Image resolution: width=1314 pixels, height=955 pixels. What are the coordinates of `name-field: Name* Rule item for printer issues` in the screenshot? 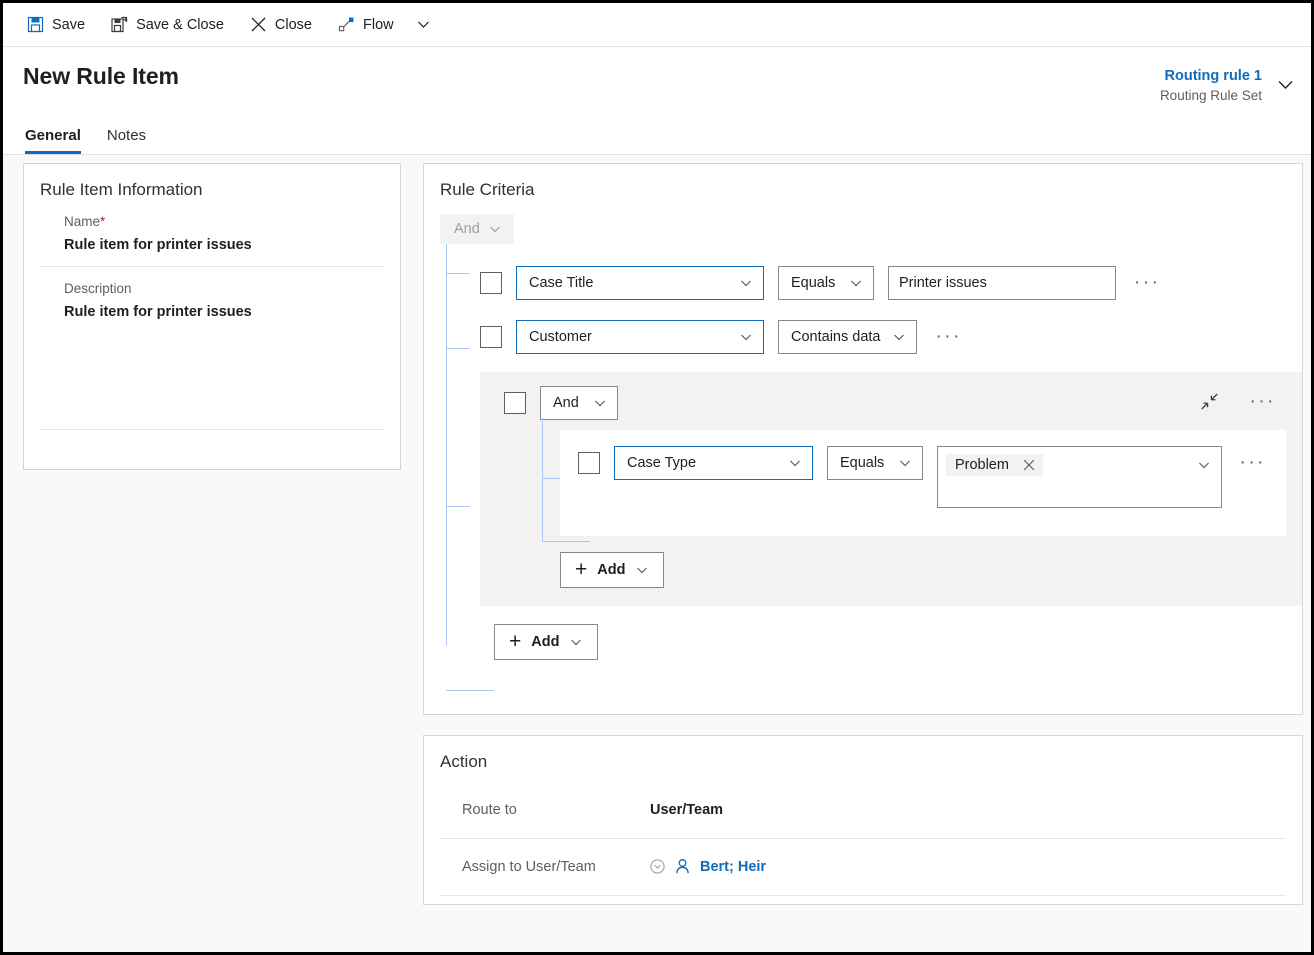 It's located at (224, 233).